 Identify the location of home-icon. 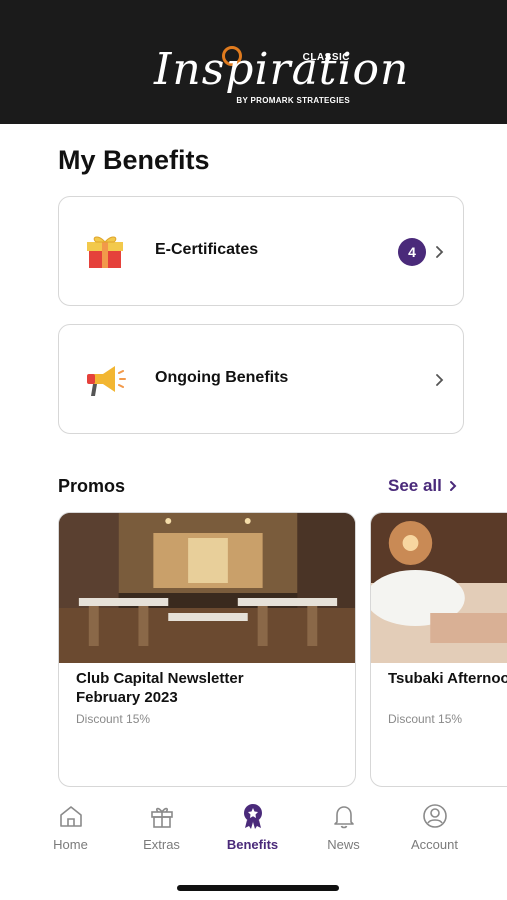
(71, 816).